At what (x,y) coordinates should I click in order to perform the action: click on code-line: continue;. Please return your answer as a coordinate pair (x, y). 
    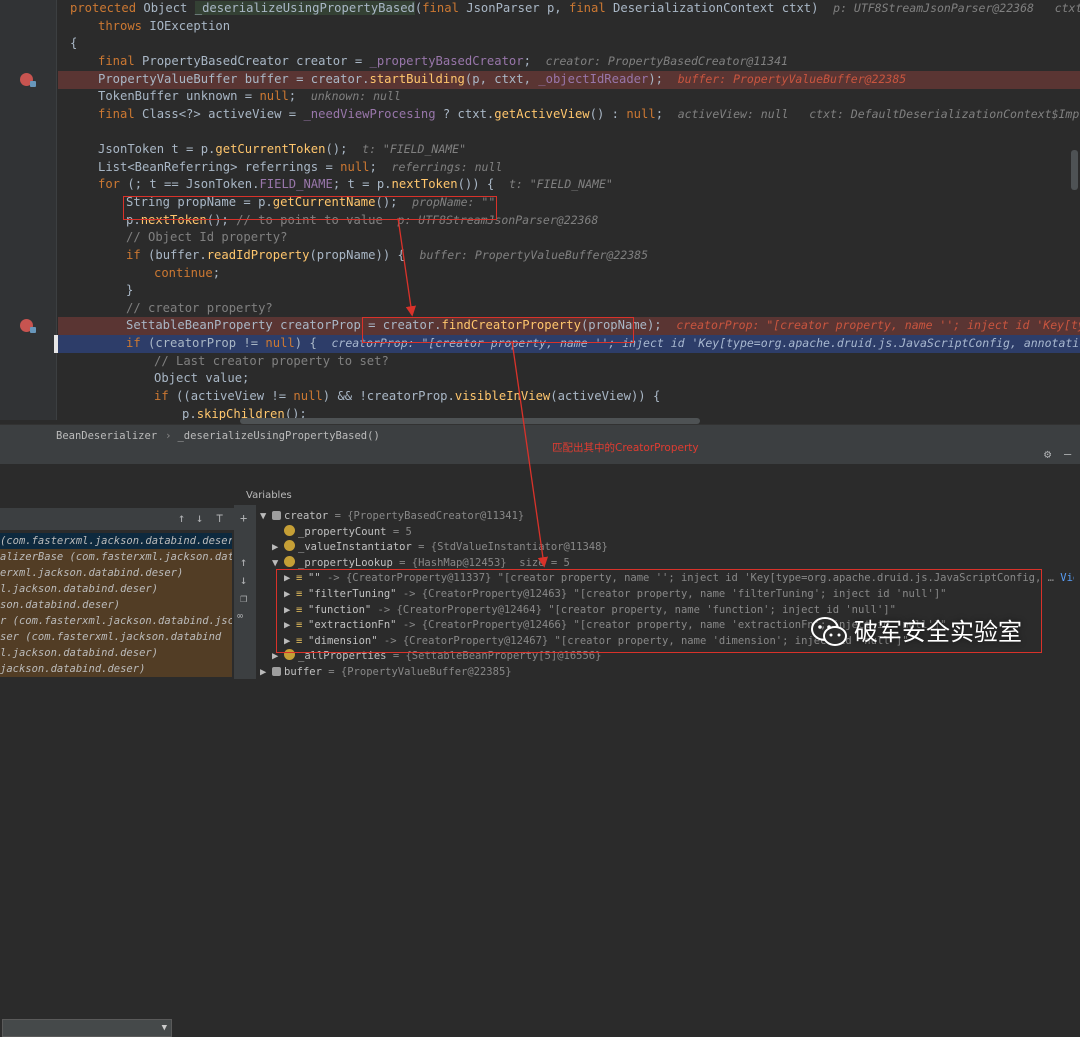
    Looking at the image, I should click on (569, 274).